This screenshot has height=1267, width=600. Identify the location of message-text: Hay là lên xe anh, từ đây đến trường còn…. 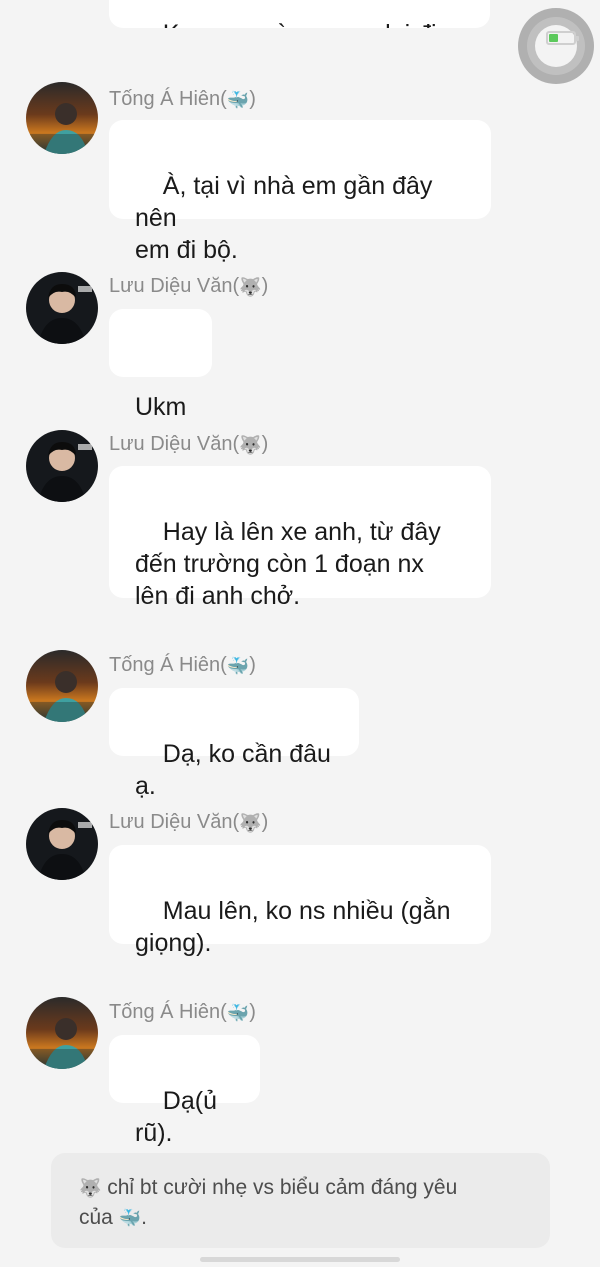
(288, 564).